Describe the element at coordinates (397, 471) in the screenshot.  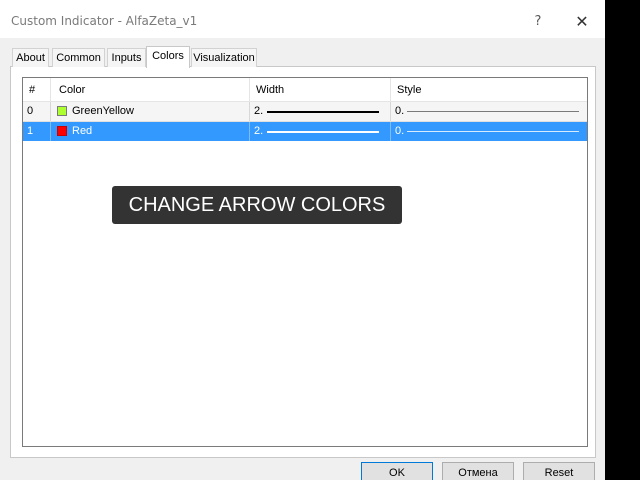
I see `ok-button: OK` at that location.